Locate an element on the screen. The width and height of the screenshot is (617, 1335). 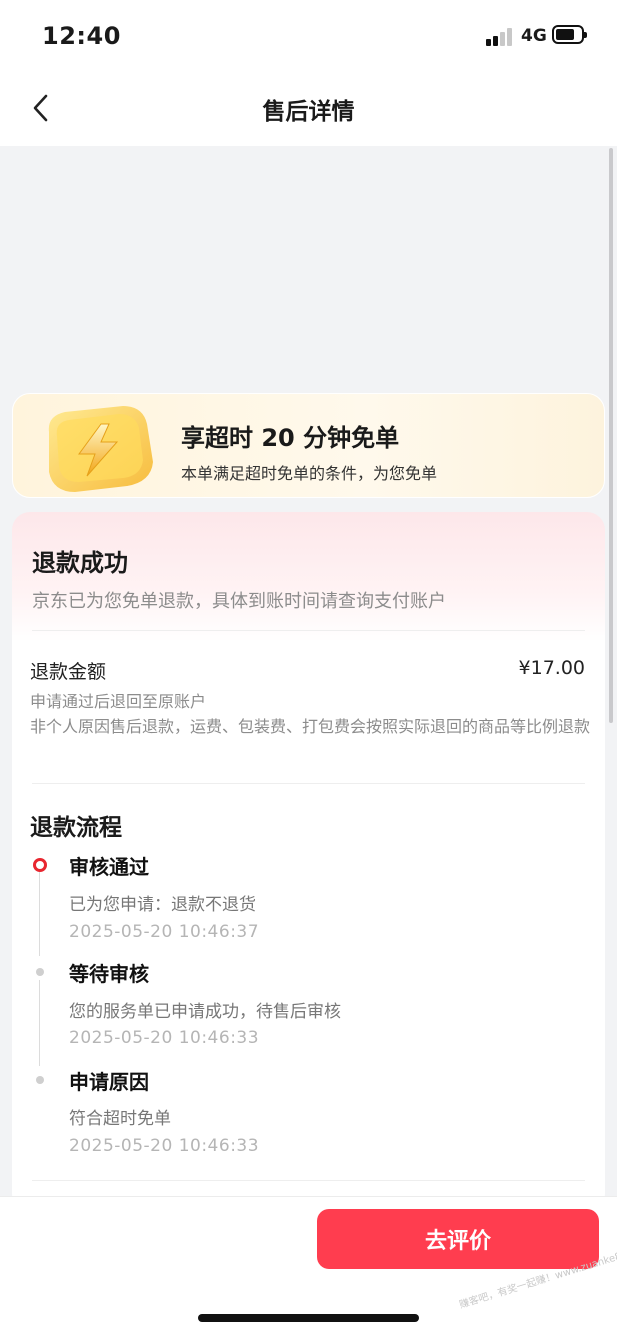
step-title: 审核通过 is located at coordinates (109, 867).